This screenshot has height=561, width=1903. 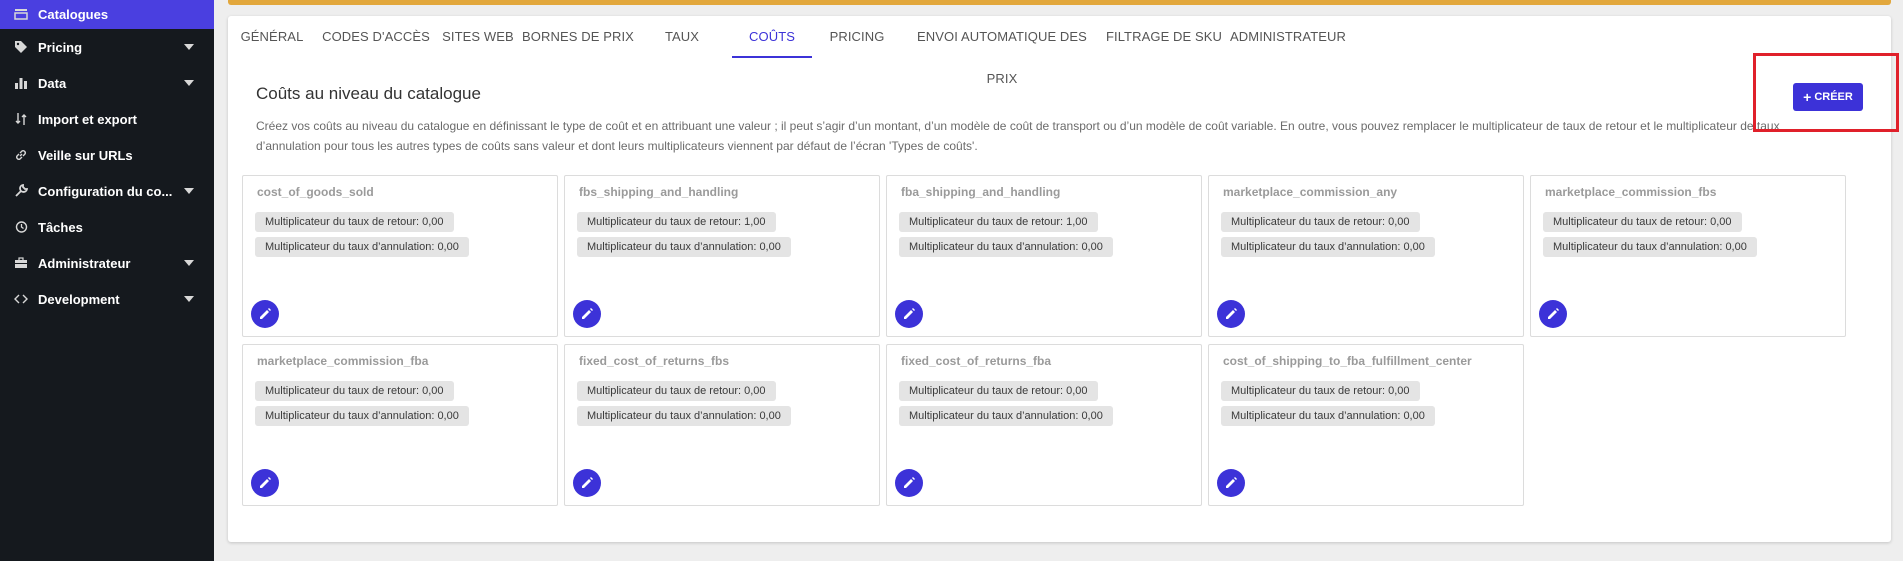 I want to click on sidebar-item-label: Pricing, so click(x=60, y=47).